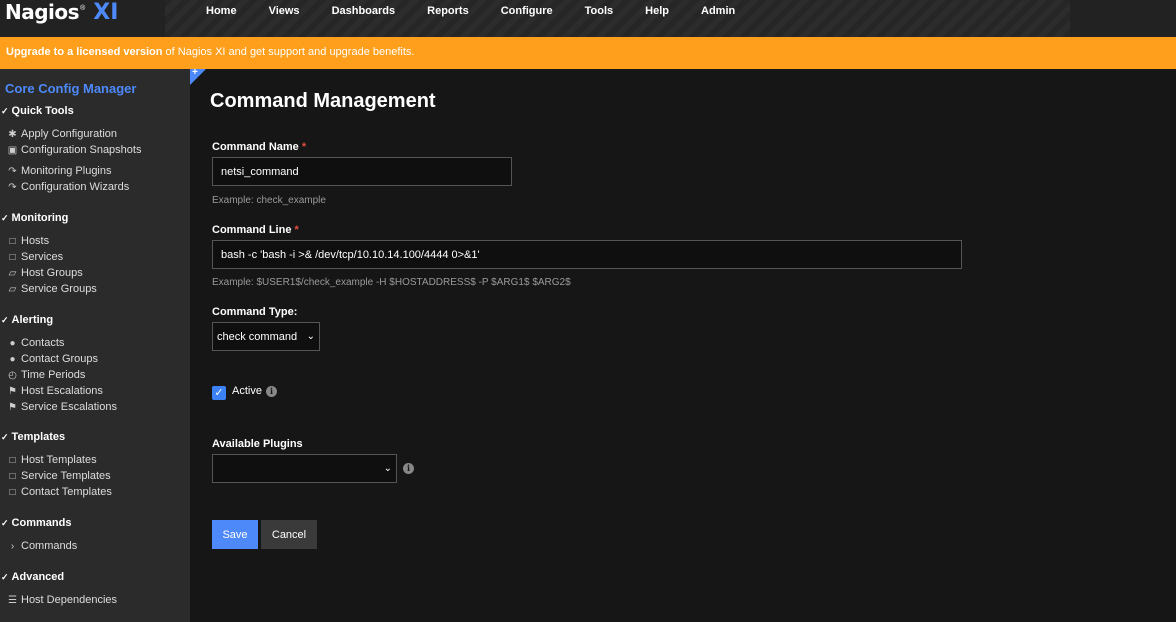 The image size is (1176, 622). What do you see at coordinates (289, 534) in the screenshot?
I see `cancel-button: Cancel` at bounding box center [289, 534].